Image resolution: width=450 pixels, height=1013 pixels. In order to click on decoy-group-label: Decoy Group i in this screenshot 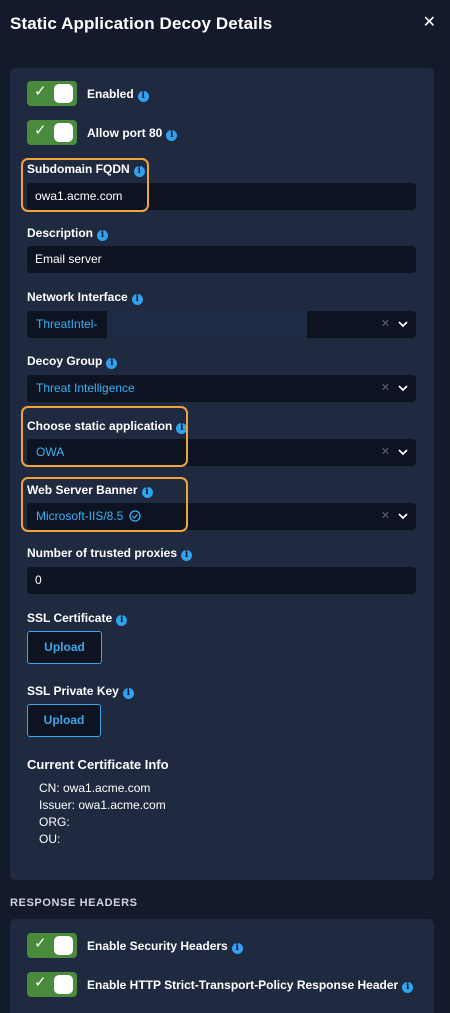, I will do `click(72, 361)`.